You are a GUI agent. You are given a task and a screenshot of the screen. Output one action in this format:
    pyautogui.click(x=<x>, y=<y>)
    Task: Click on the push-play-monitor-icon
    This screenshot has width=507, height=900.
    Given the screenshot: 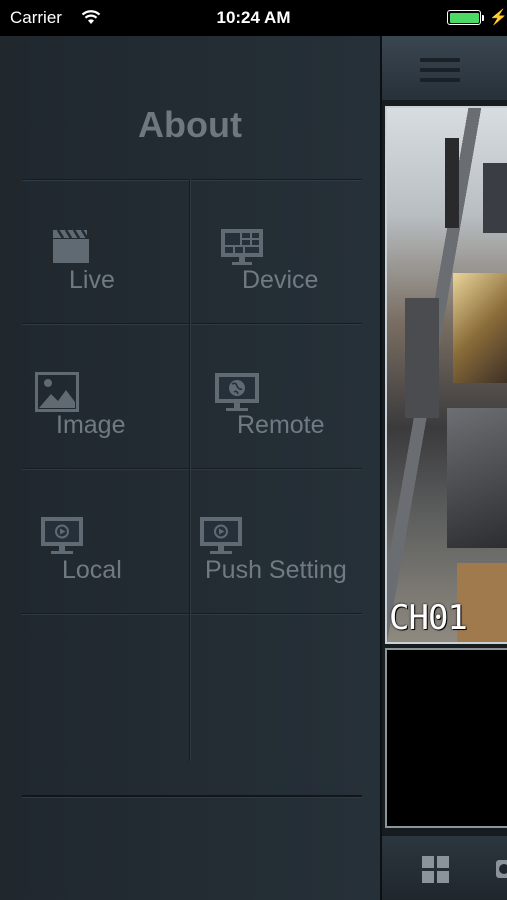 What is the action you would take?
    pyautogui.click(x=221, y=538)
    